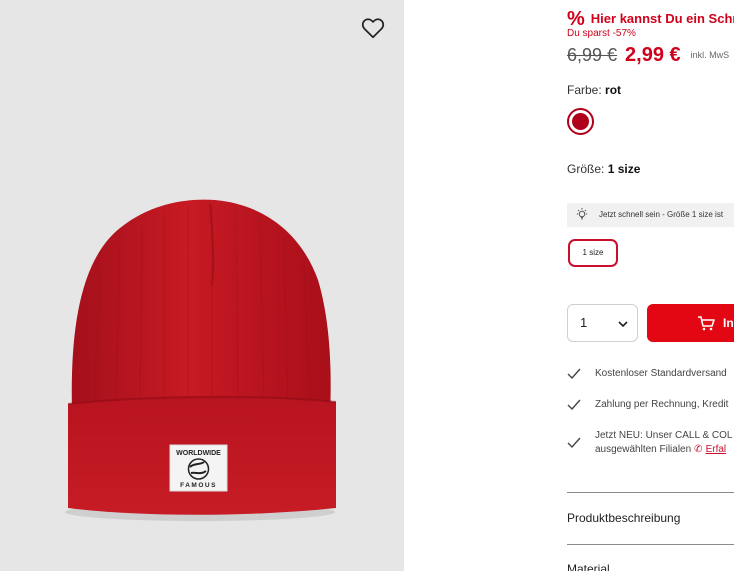  Describe the element at coordinates (576, 19) in the screenshot. I see `percent-icon: %` at that location.